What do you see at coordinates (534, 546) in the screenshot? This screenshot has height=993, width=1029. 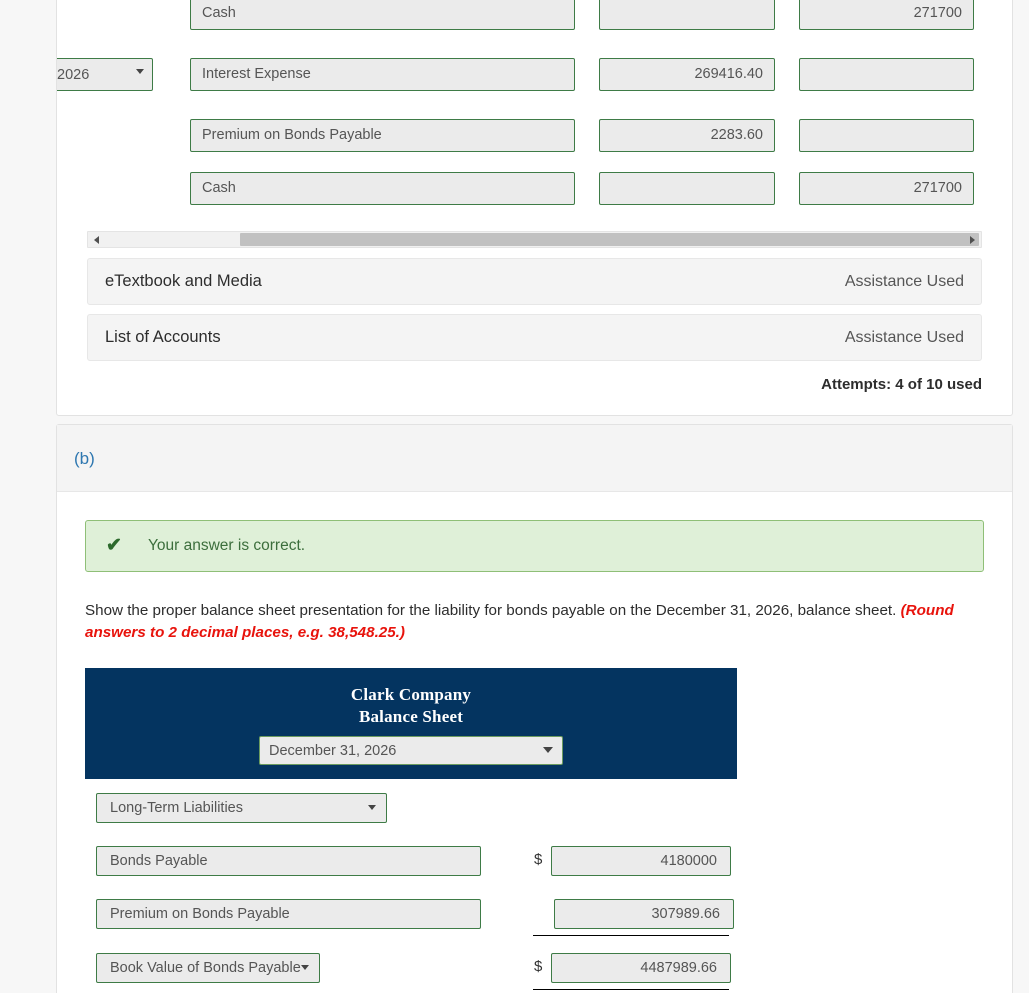 I see `status-badge: ✔ Your answer is correct.` at bounding box center [534, 546].